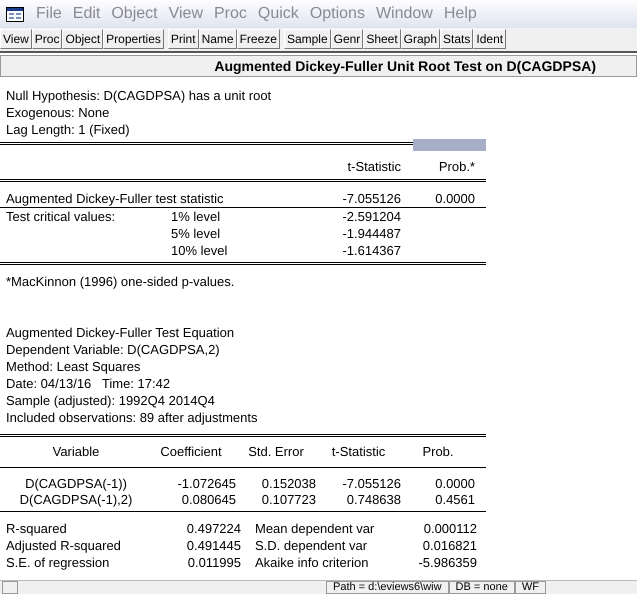 The width and height of the screenshot is (637, 594). What do you see at coordinates (74, 366) in the screenshot?
I see `info-text: Method: Least Squares` at bounding box center [74, 366].